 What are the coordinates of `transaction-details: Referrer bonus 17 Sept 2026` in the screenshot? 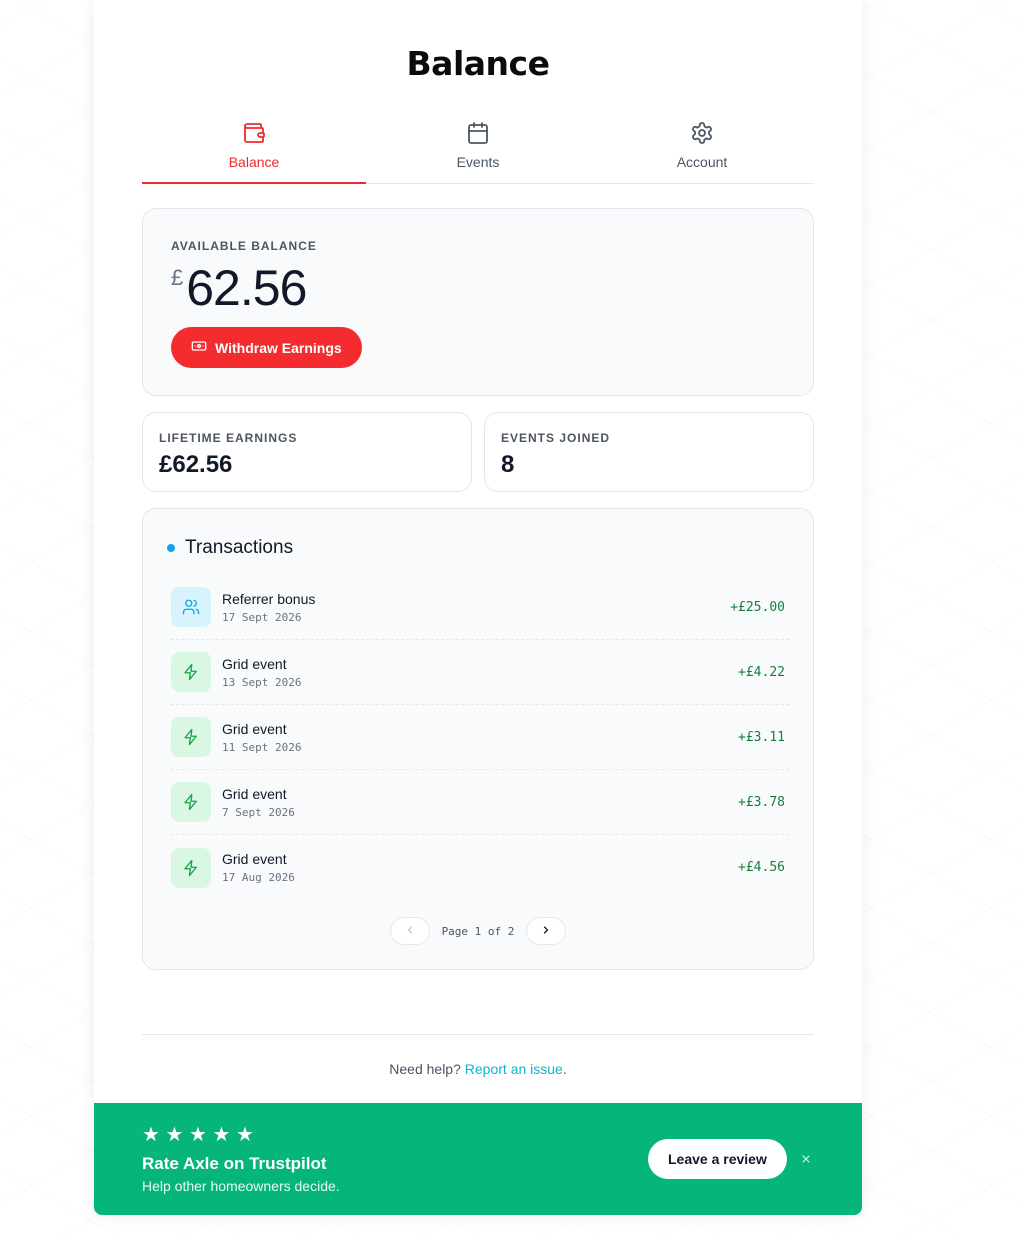 It's located at (476, 607).